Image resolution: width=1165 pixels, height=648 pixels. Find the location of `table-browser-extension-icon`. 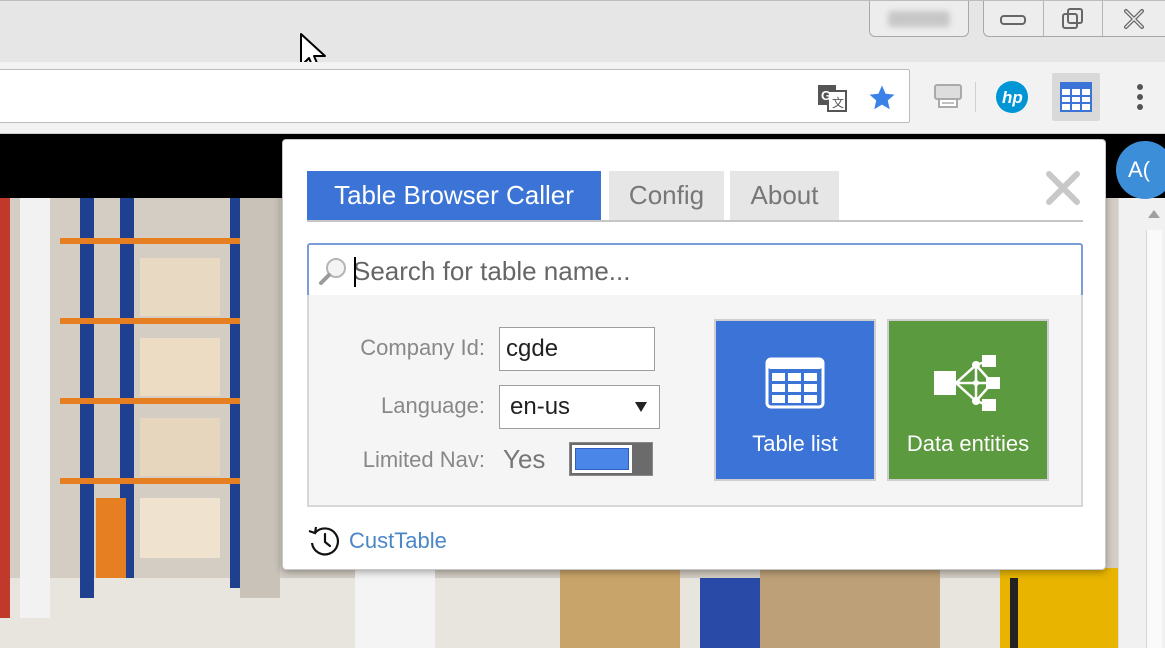

table-browser-extension-icon is located at coordinates (1076, 97).